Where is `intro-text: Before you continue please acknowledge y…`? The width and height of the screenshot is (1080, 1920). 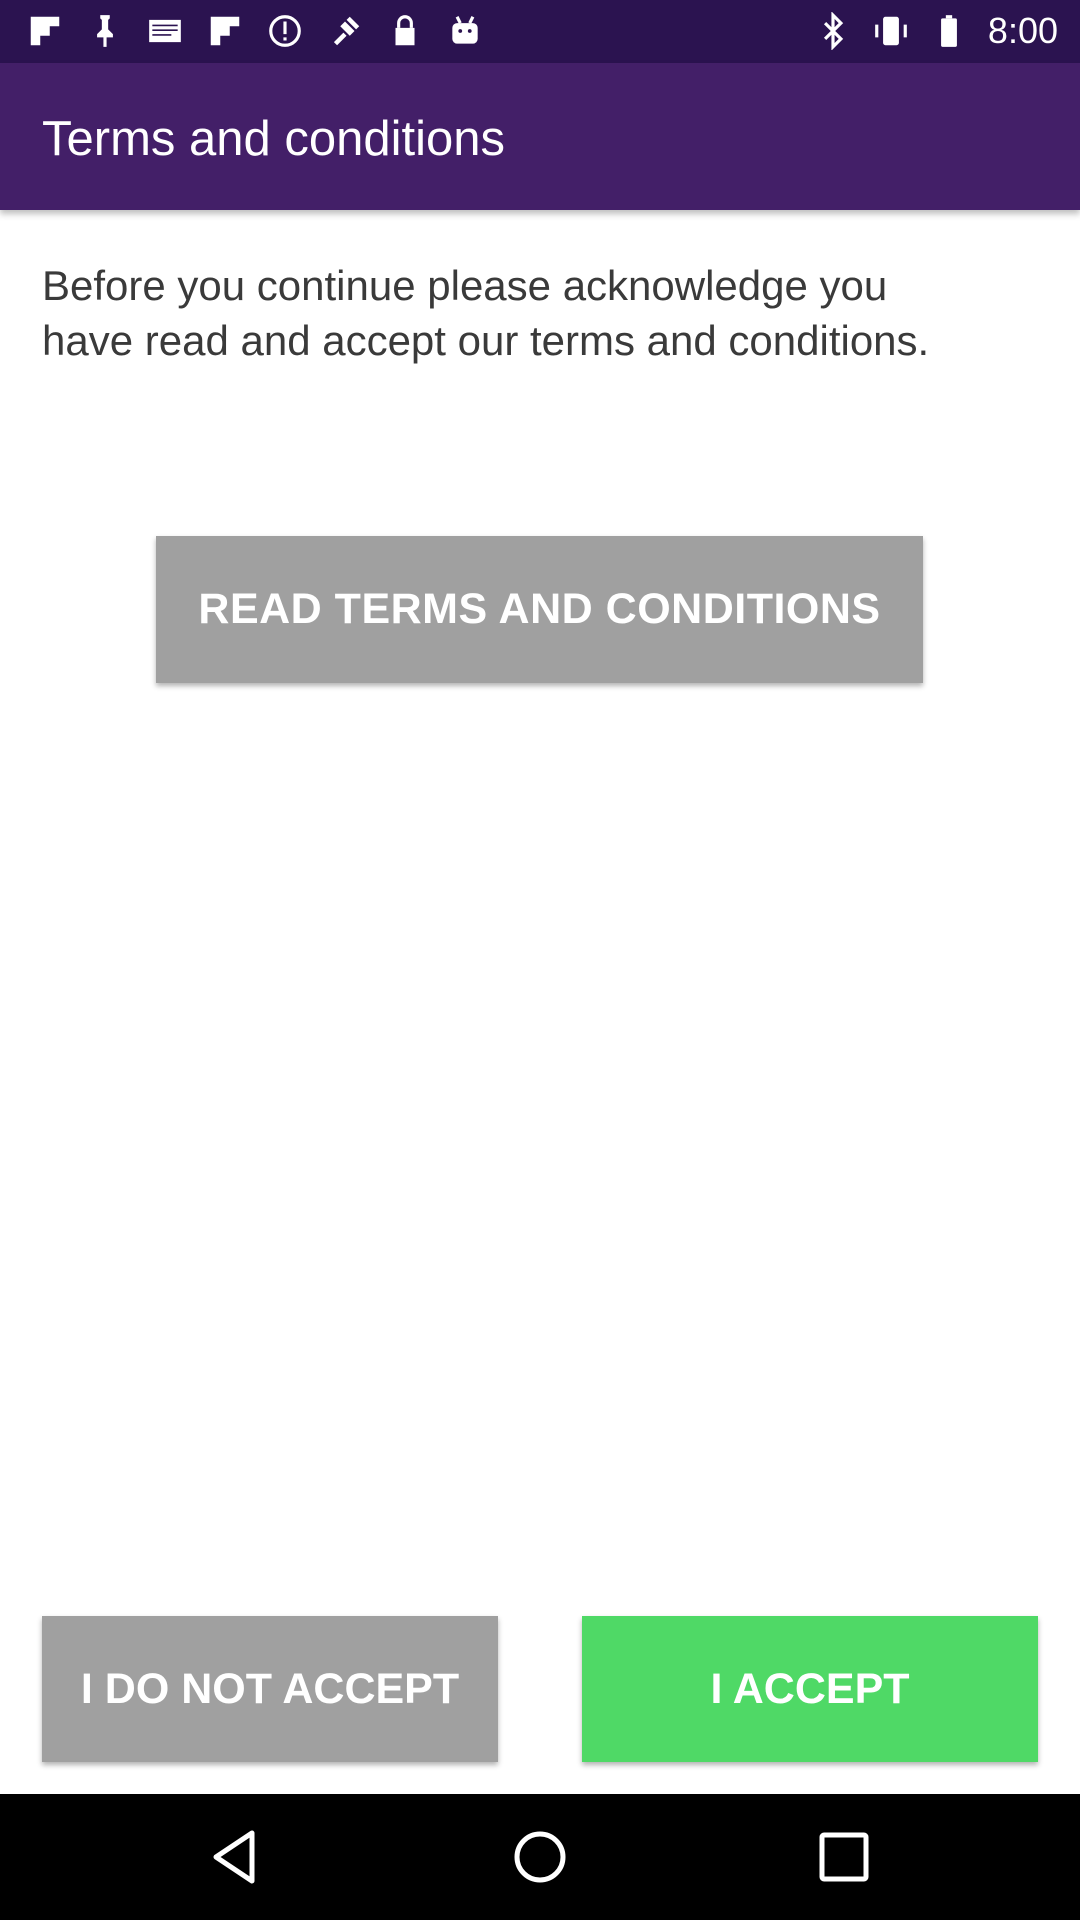
intro-text: Before you continue please acknowledge y… is located at coordinates (486, 313).